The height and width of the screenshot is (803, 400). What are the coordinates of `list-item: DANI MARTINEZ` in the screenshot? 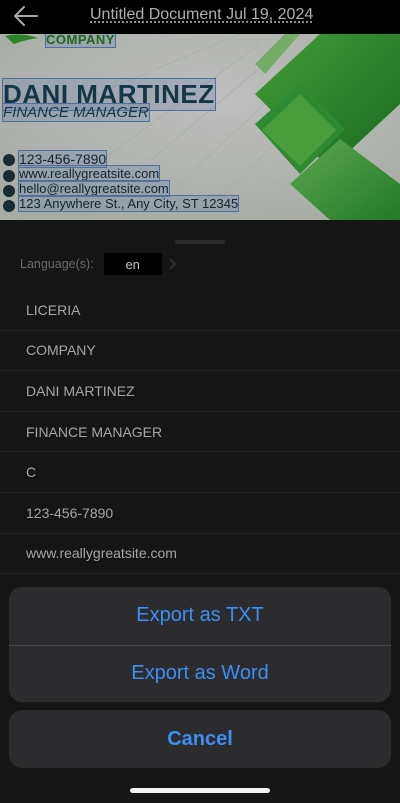 It's located at (200, 391).